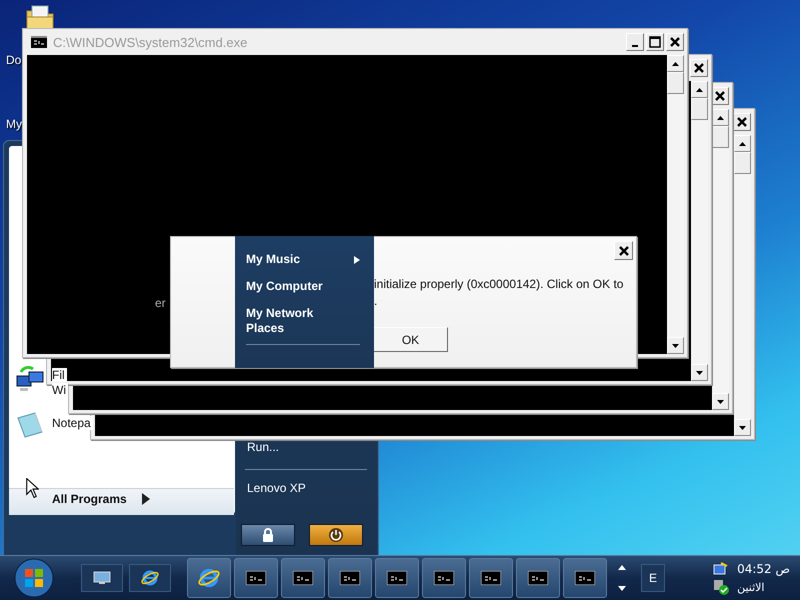 This screenshot has height=600, width=800. Describe the element at coordinates (635, 42) in the screenshot. I see `minimize-button` at that location.